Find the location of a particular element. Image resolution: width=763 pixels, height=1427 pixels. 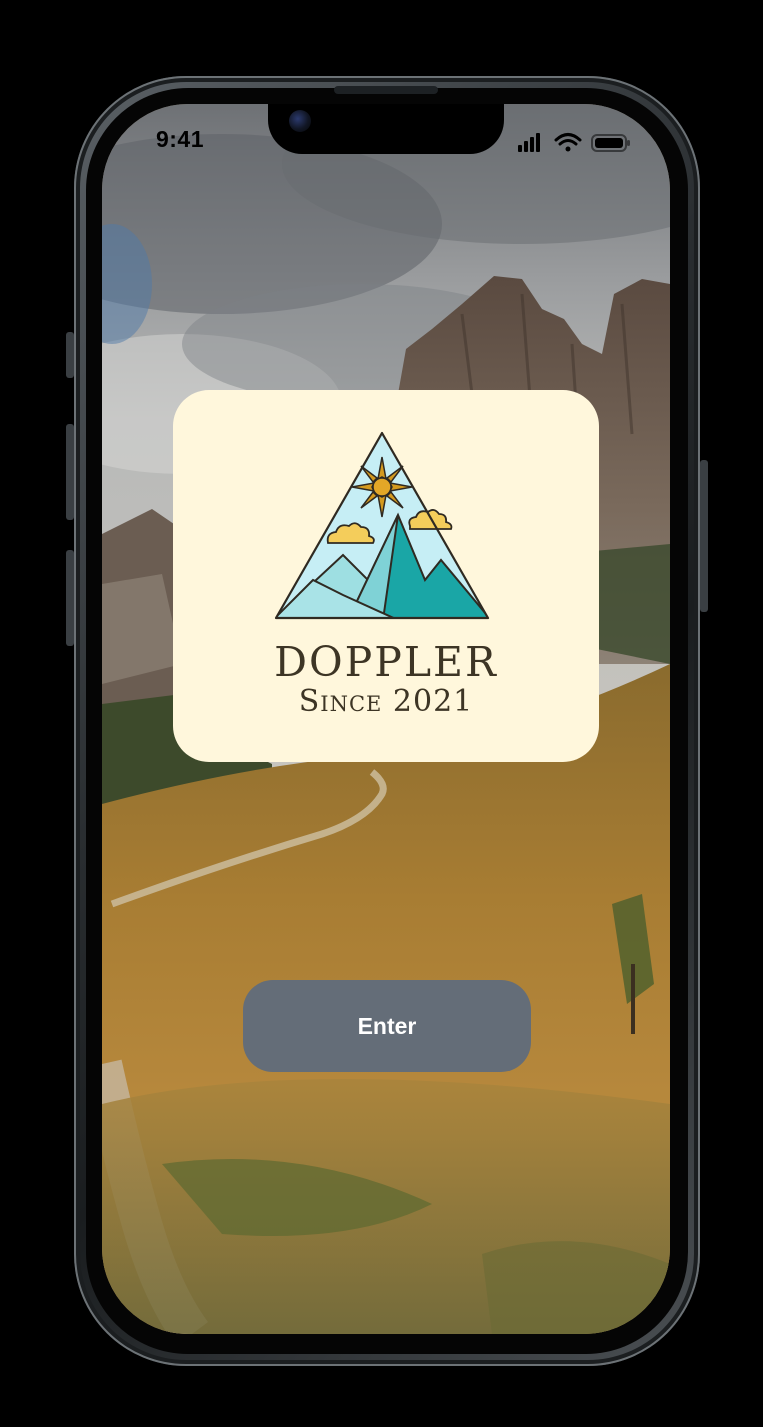

cellular-signal-icon is located at coordinates (529, 142).